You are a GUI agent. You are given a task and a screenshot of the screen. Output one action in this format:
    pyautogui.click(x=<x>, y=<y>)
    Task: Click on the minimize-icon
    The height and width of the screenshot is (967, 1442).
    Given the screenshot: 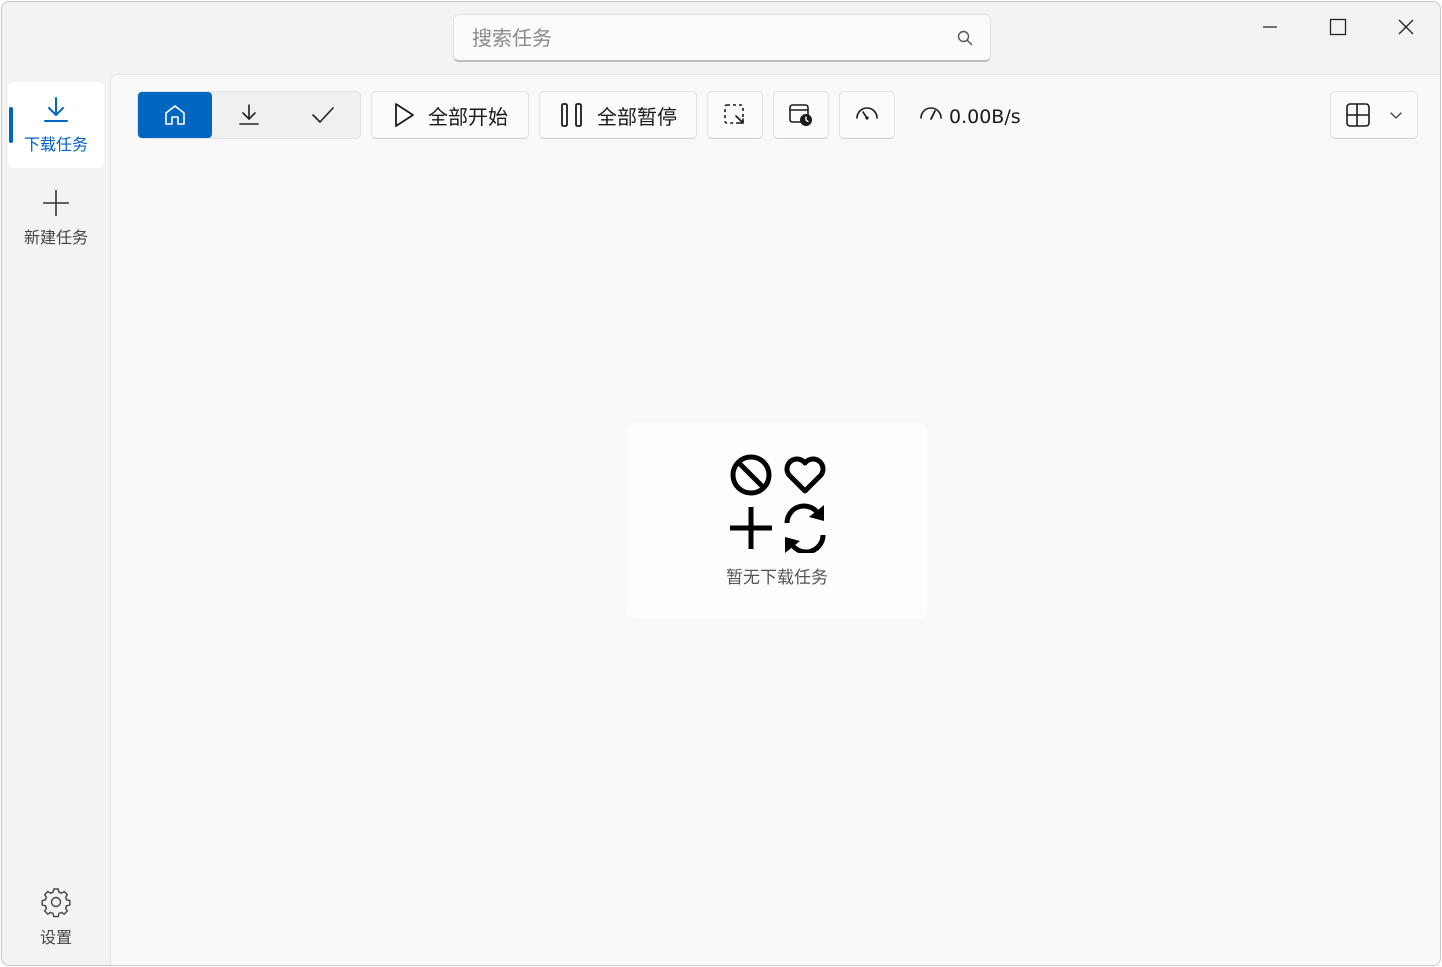 What is the action you would take?
    pyautogui.click(x=1270, y=27)
    